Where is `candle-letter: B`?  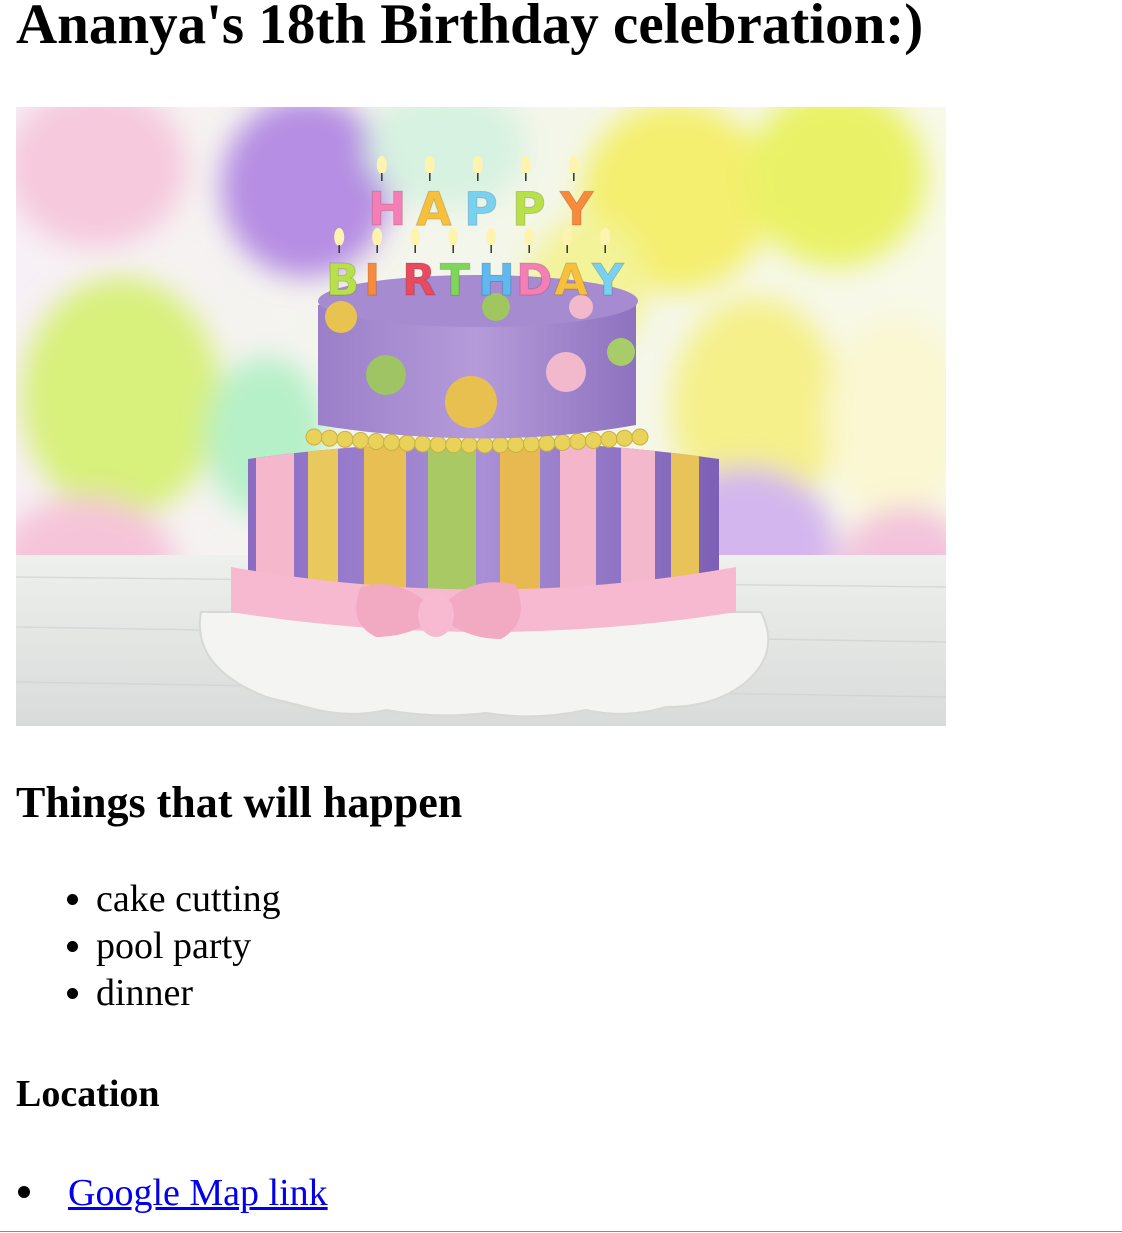 candle-letter: B is located at coordinates (343, 280).